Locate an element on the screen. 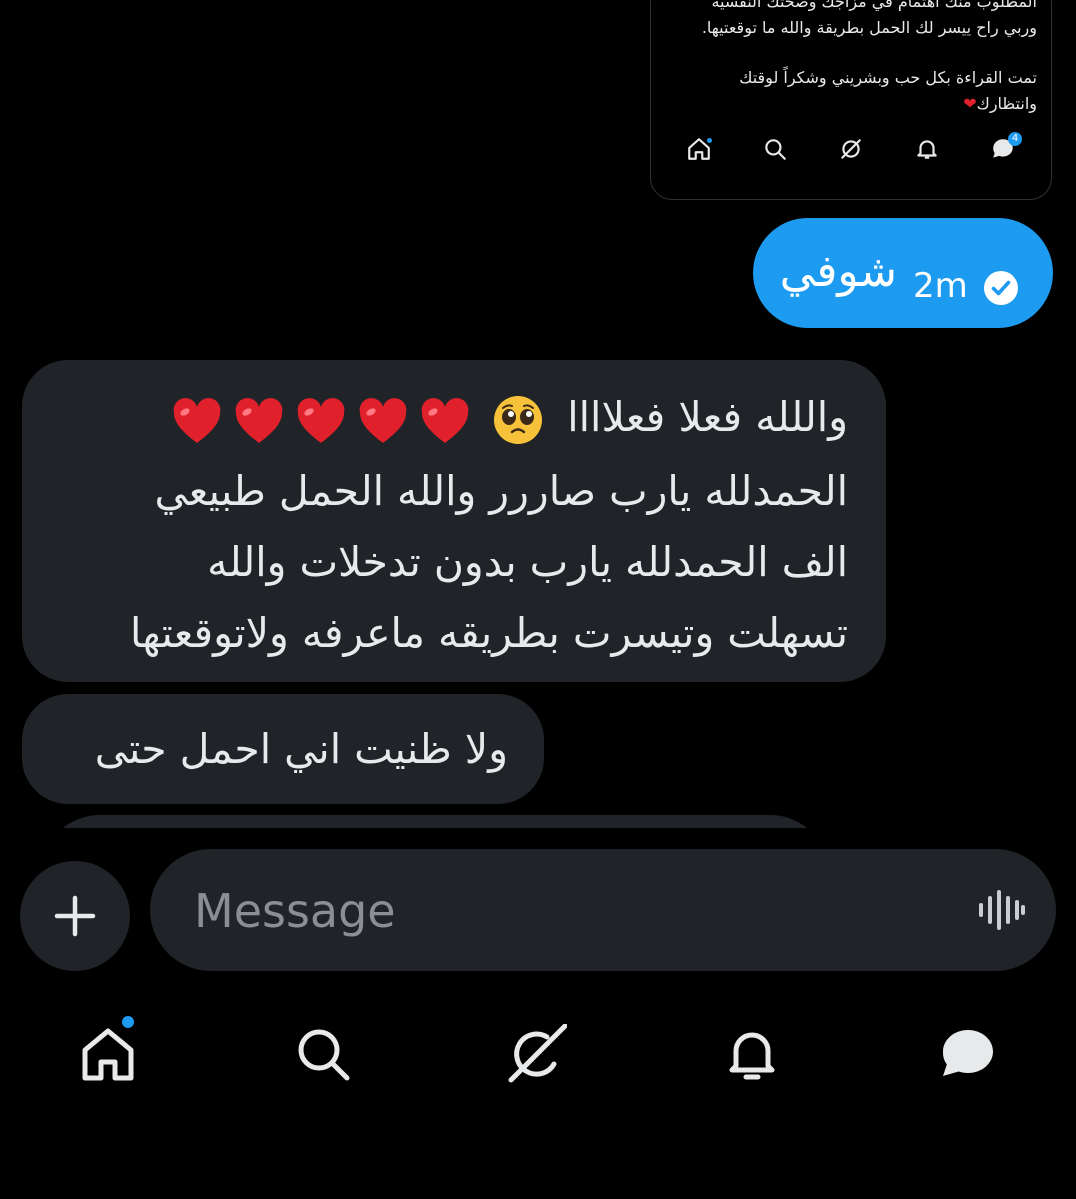 This screenshot has height=1199, width=1076. shared-post-line: وانتظارك❤ is located at coordinates (1000, 103).